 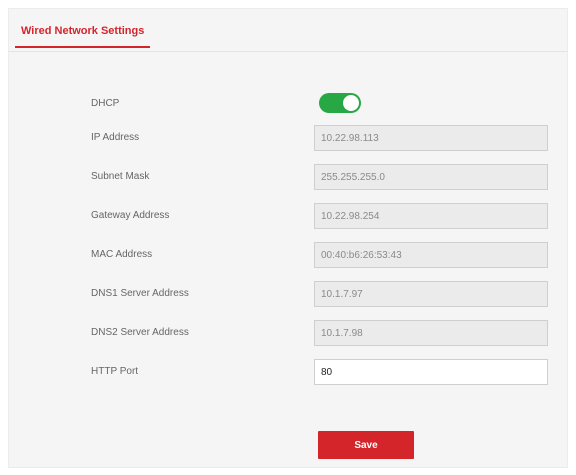 What do you see at coordinates (431, 216) in the screenshot?
I see `gateway-address-field` at bounding box center [431, 216].